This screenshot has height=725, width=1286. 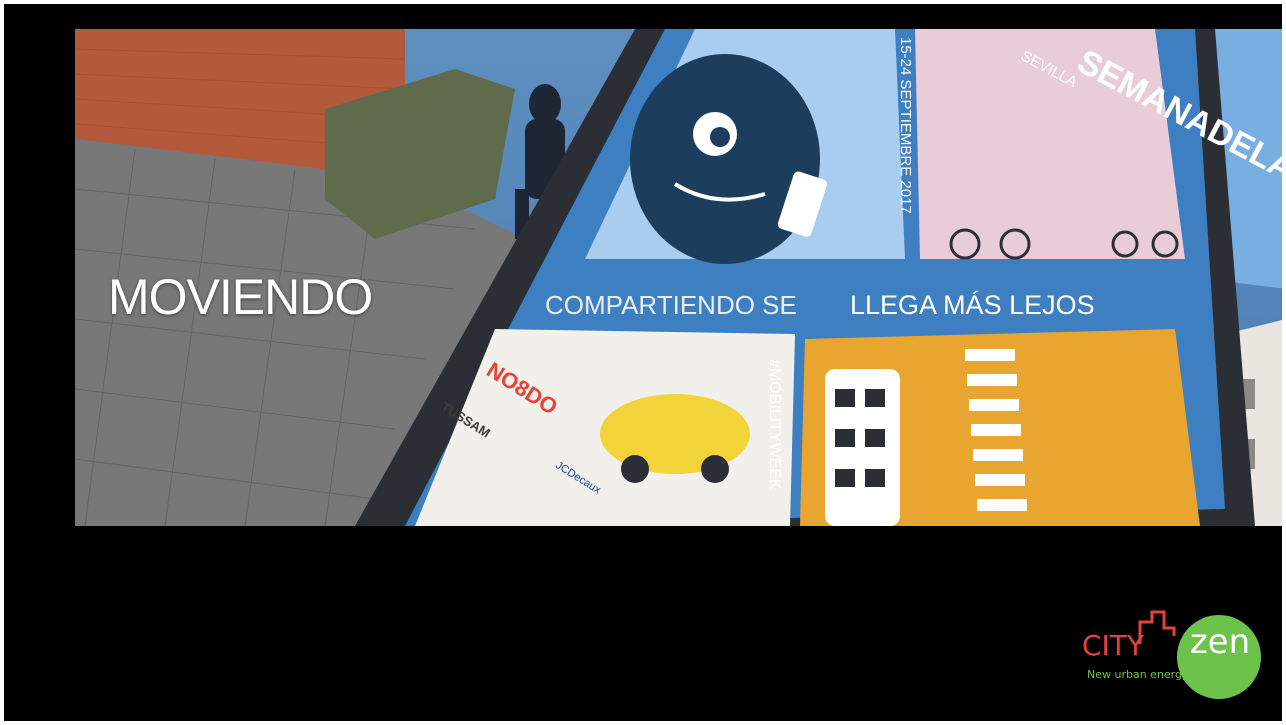 What do you see at coordinates (1138, 674) in the screenshot?
I see `logo-tagline: New urban energy` at bounding box center [1138, 674].